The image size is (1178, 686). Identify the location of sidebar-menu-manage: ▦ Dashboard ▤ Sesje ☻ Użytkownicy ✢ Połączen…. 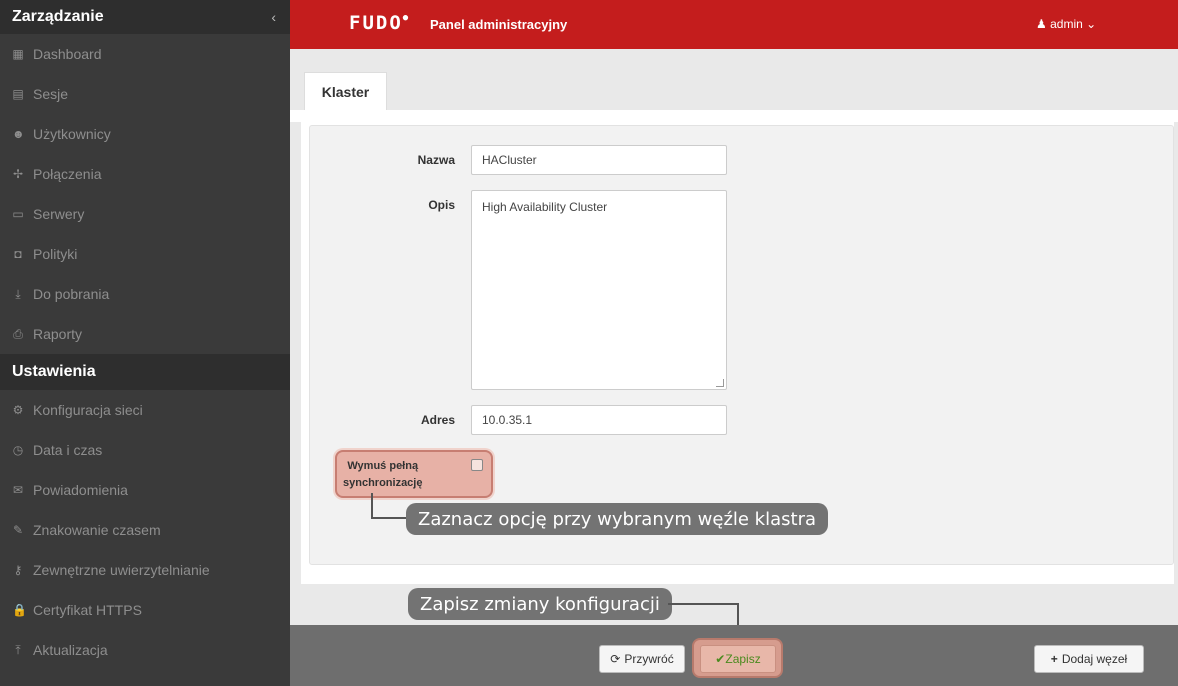
(145, 194).